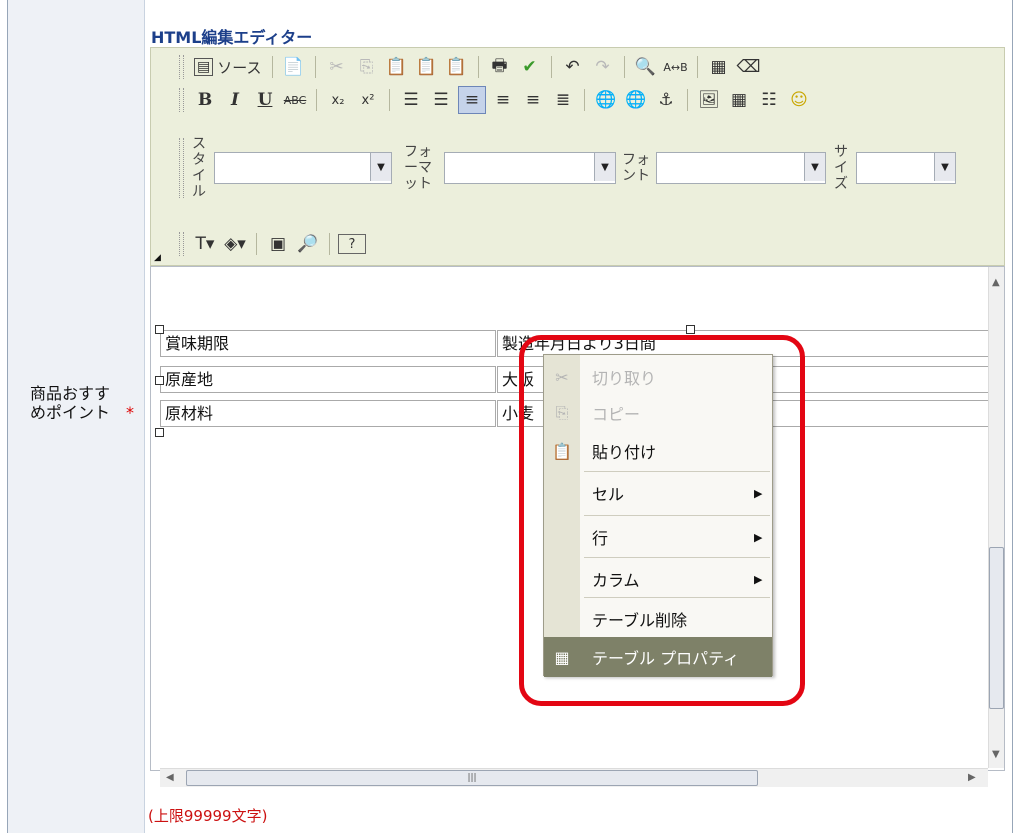 The width and height of the screenshot is (1017, 833). What do you see at coordinates (397, 67) in the screenshot?
I see `paste-icon: 📋` at bounding box center [397, 67].